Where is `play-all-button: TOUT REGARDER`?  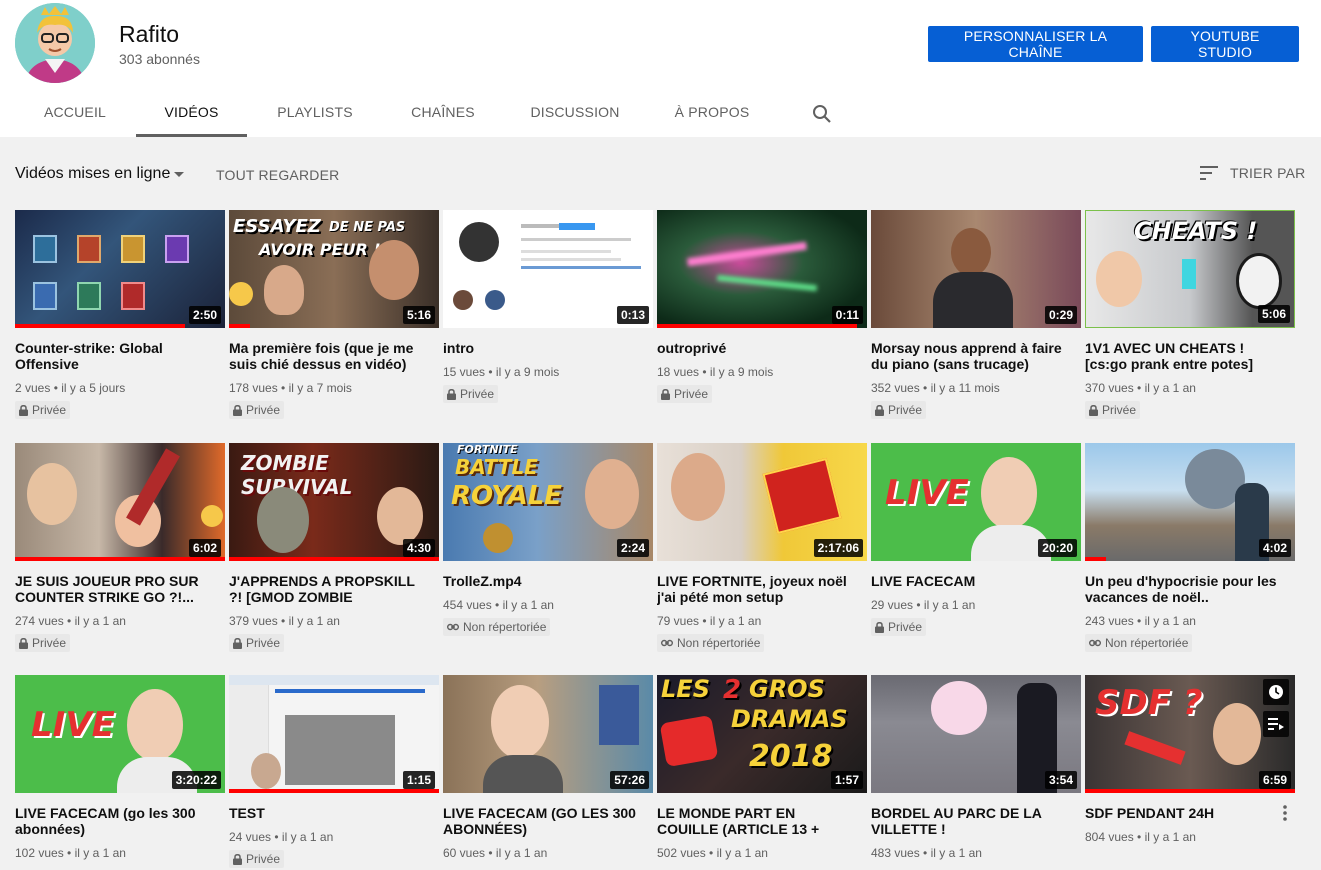
play-all-button: TOUT REGARDER is located at coordinates (277, 175).